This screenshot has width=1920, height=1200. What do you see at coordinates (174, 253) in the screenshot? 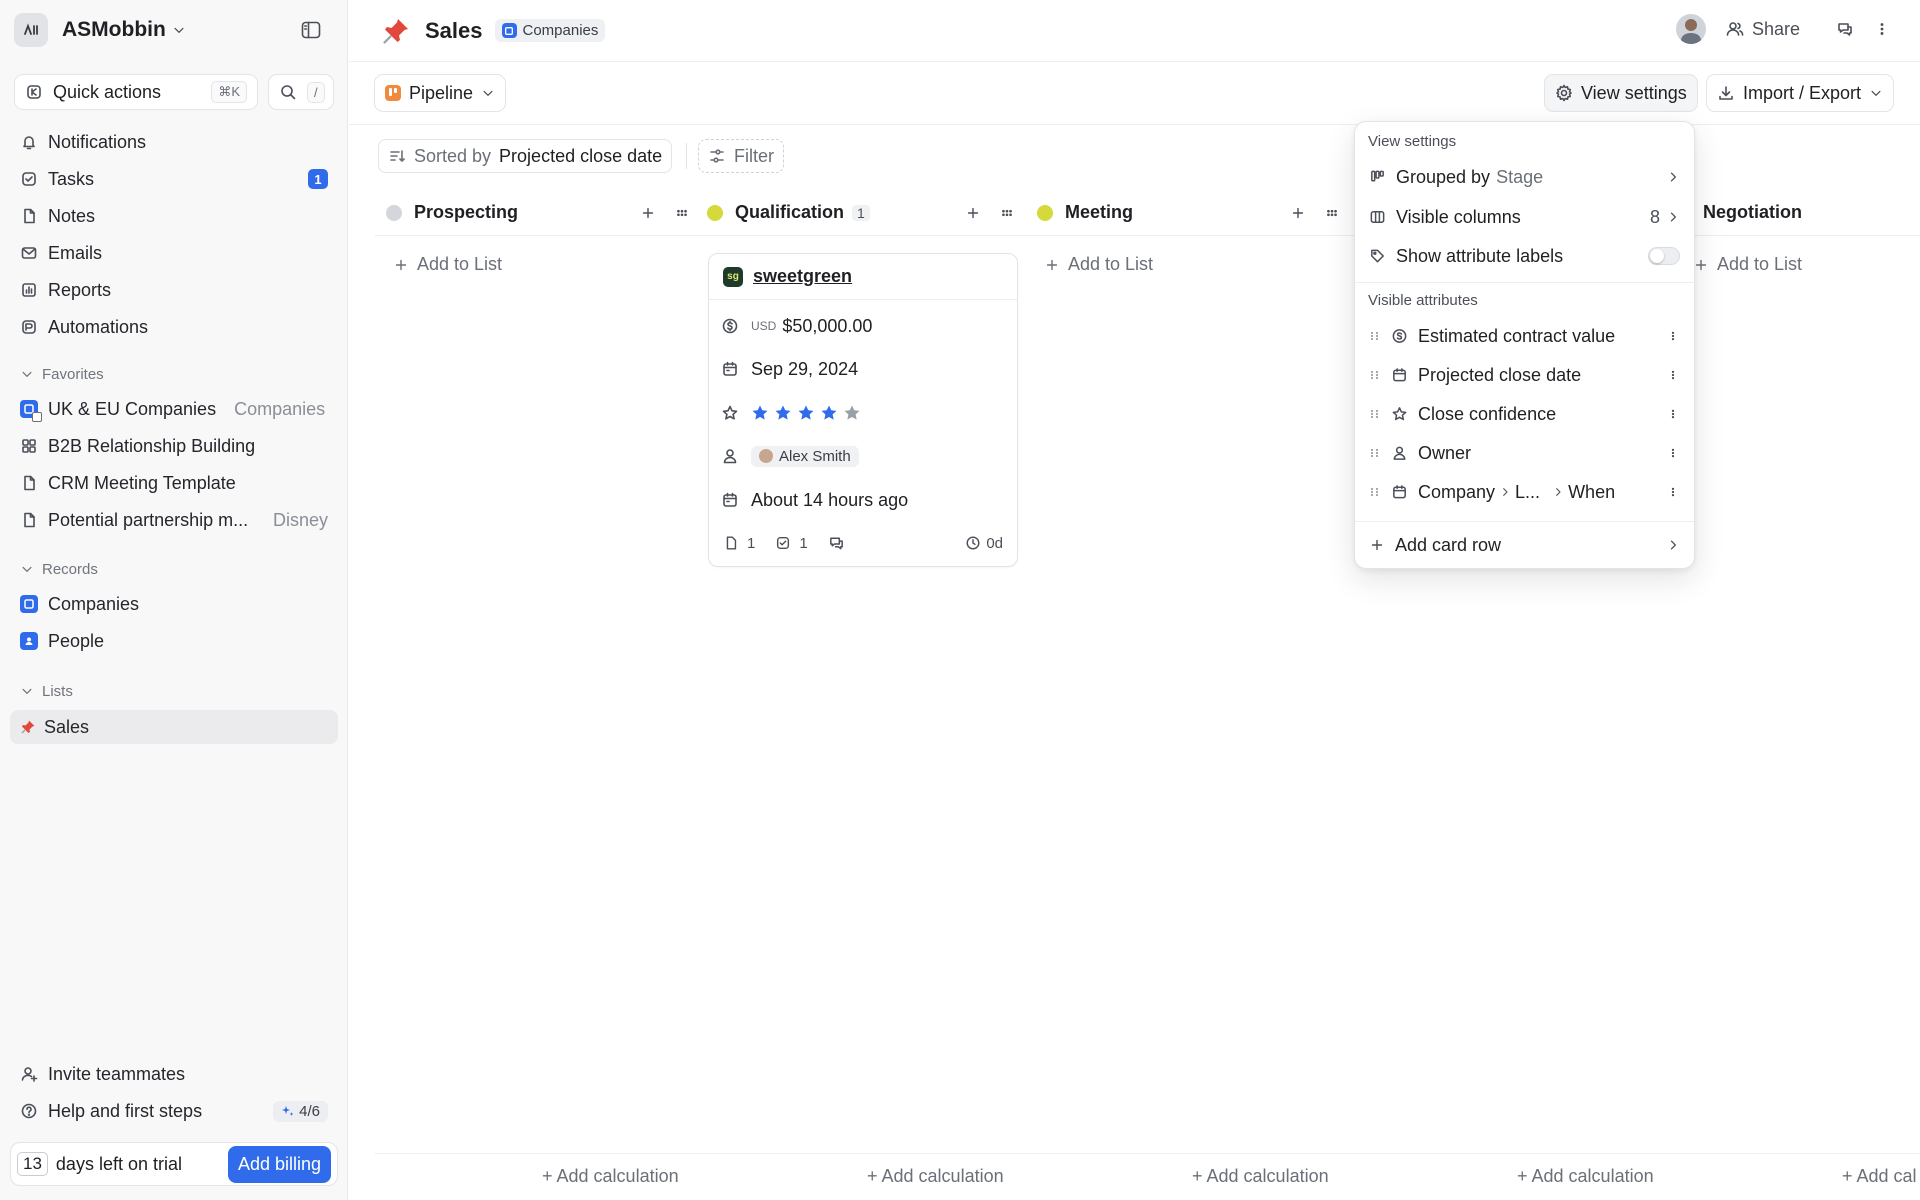
I see `sidebar-item-emails: Emails` at bounding box center [174, 253].